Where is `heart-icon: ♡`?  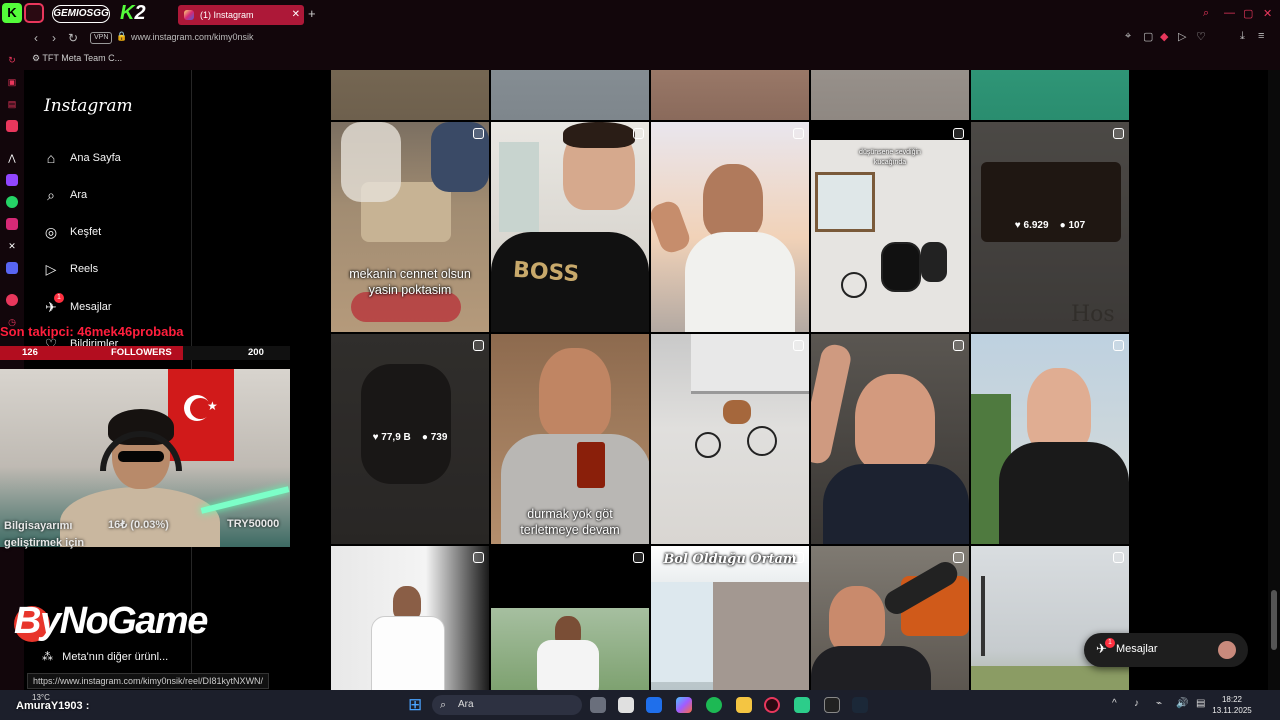 heart-icon: ♡ is located at coordinates (1201, 36).